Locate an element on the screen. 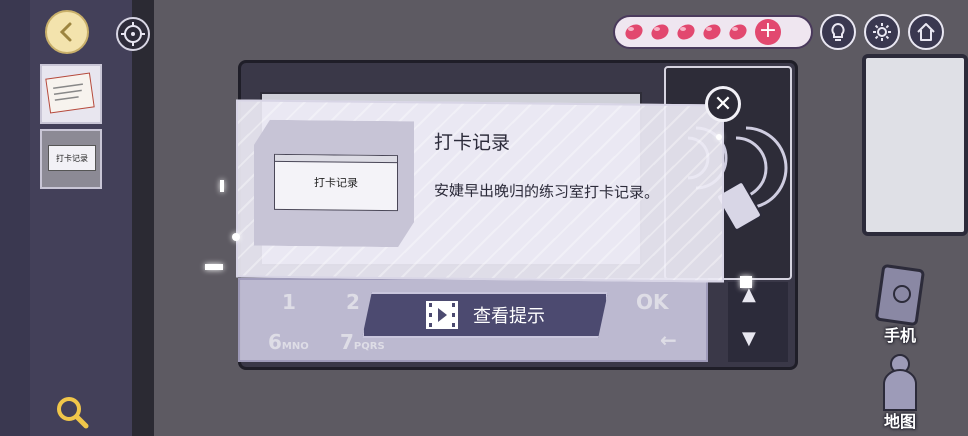  close-button: ✕ is located at coordinates (723, 104).